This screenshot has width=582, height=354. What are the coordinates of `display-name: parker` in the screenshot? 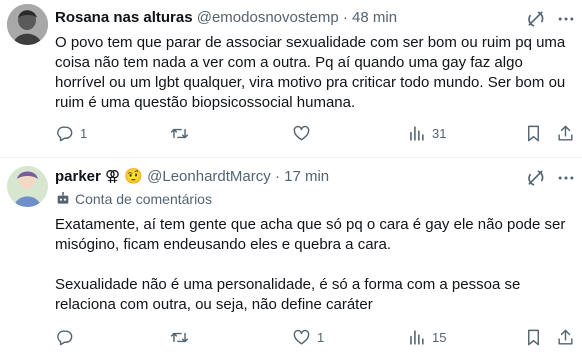 It's located at (78, 176).